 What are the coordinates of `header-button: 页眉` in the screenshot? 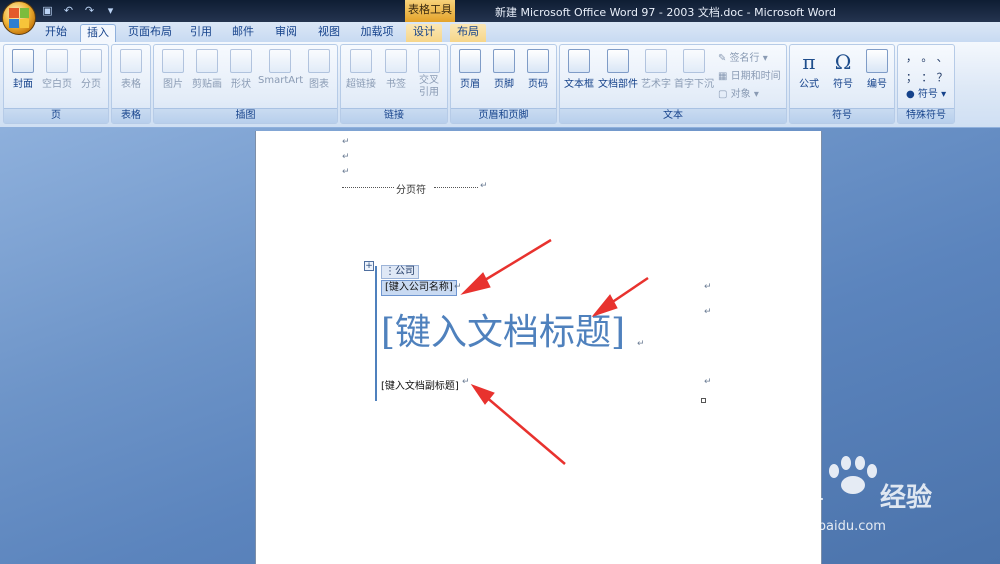 It's located at (470, 69).